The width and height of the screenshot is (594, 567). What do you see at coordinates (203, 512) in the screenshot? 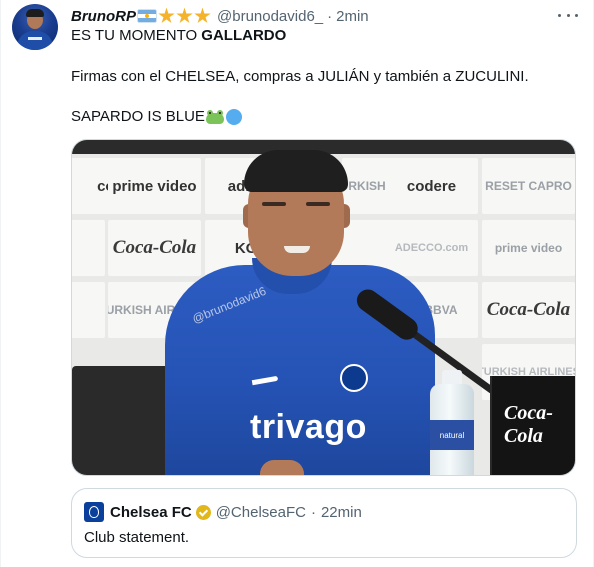
I see `verified-badge-icon` at bounding box center [203, 512].